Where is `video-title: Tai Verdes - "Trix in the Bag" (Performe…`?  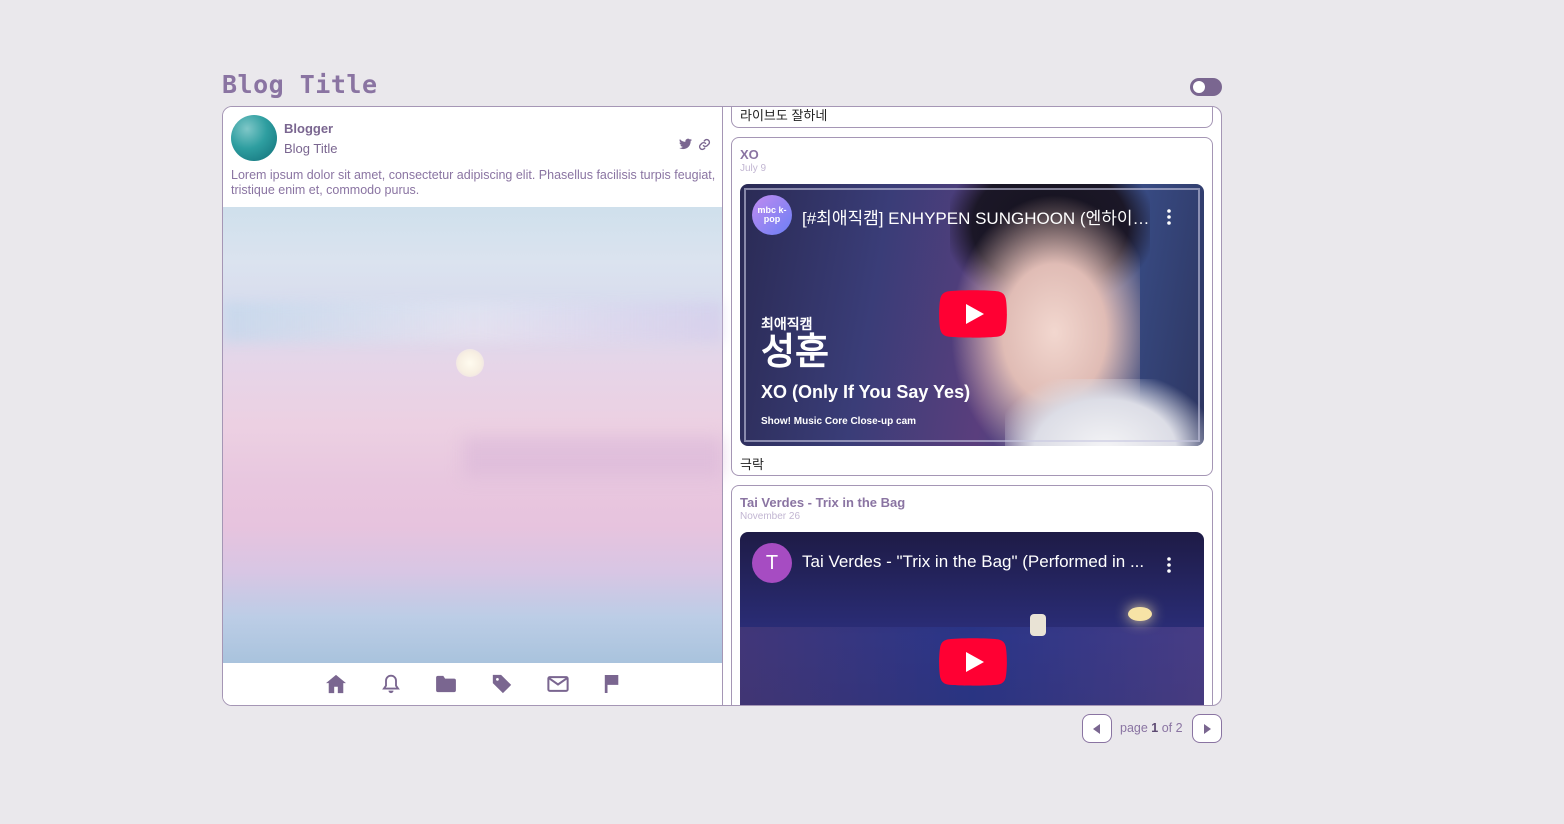
video-title: Tai Verdes - "Trix in the Bag" (Performe… is located at coordinates (977, 562).